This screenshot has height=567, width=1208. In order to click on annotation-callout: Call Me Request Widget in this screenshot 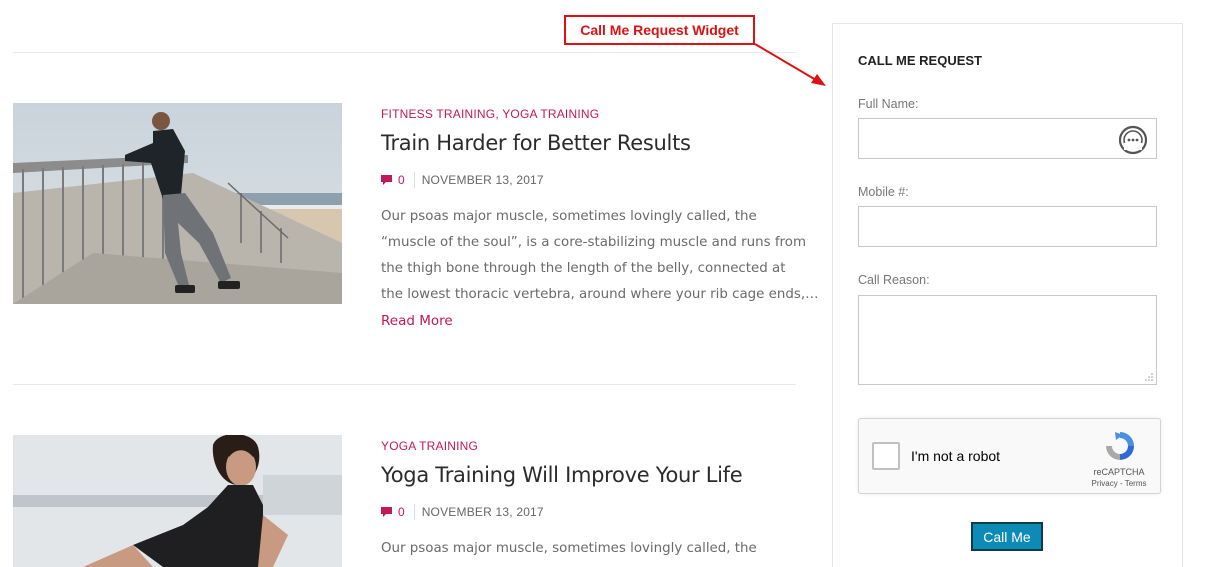, I will do `click(659, 30)`.